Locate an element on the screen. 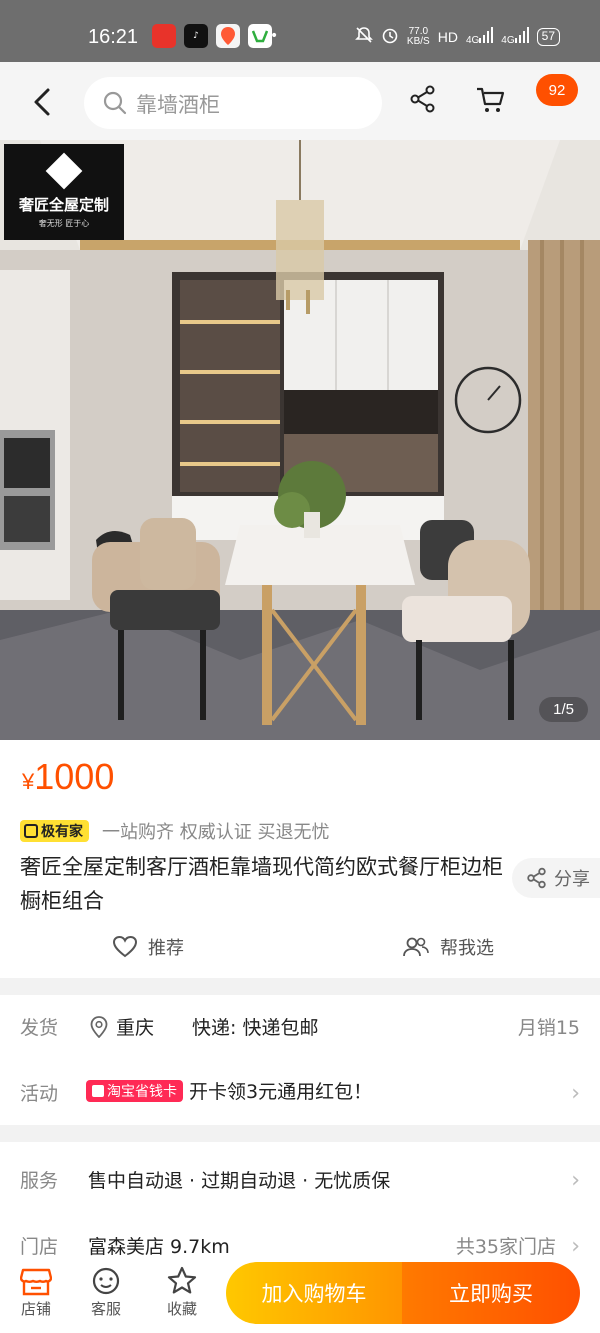 The width and height of the screenshot is (600, 1333). bottom-action-bar: 店铺 客服 收藏 加入购物车 立即购买 is located at coordinates (300, 1295).